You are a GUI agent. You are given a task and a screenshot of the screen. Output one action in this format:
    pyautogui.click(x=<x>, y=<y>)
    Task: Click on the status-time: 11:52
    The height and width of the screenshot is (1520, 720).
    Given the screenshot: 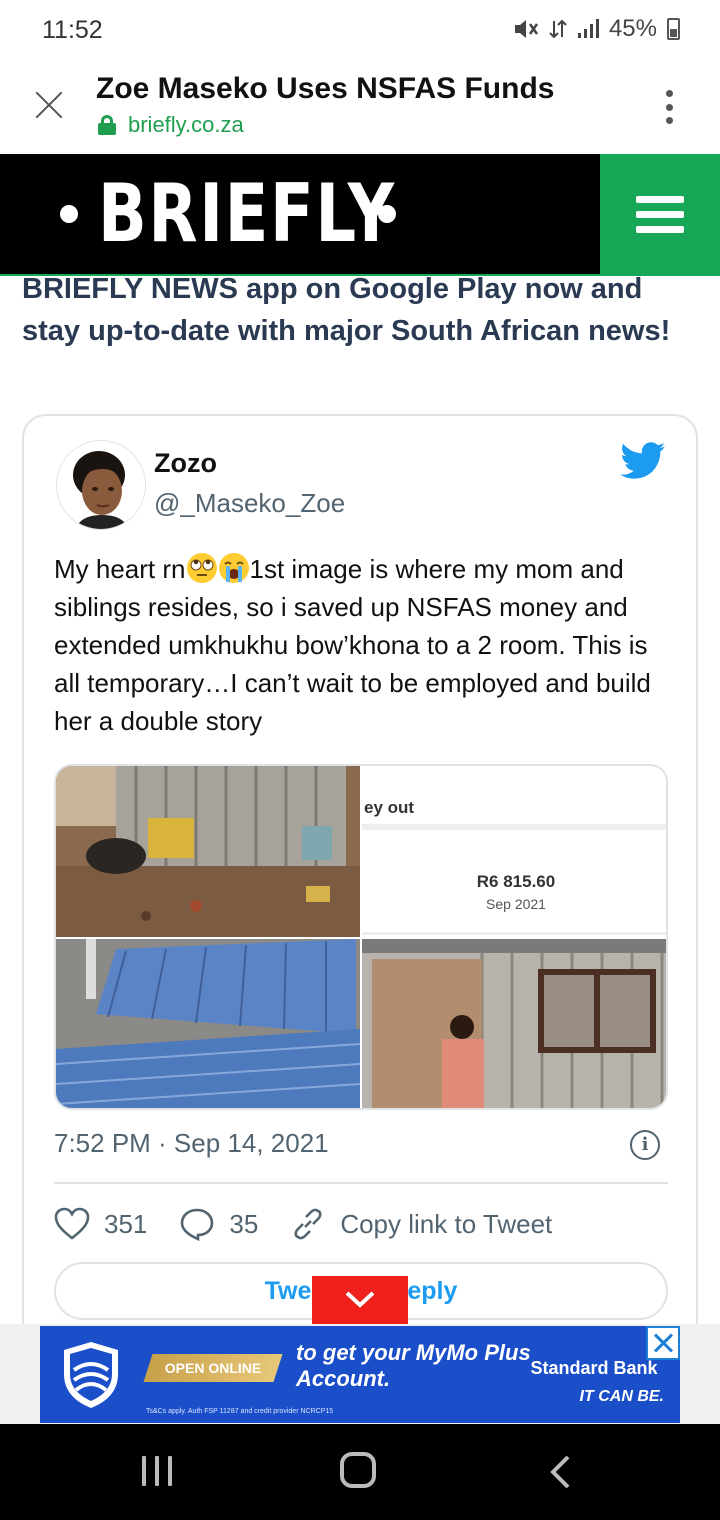 What is the action you would take?
    pyautogui.click(x=72, y=30)
    